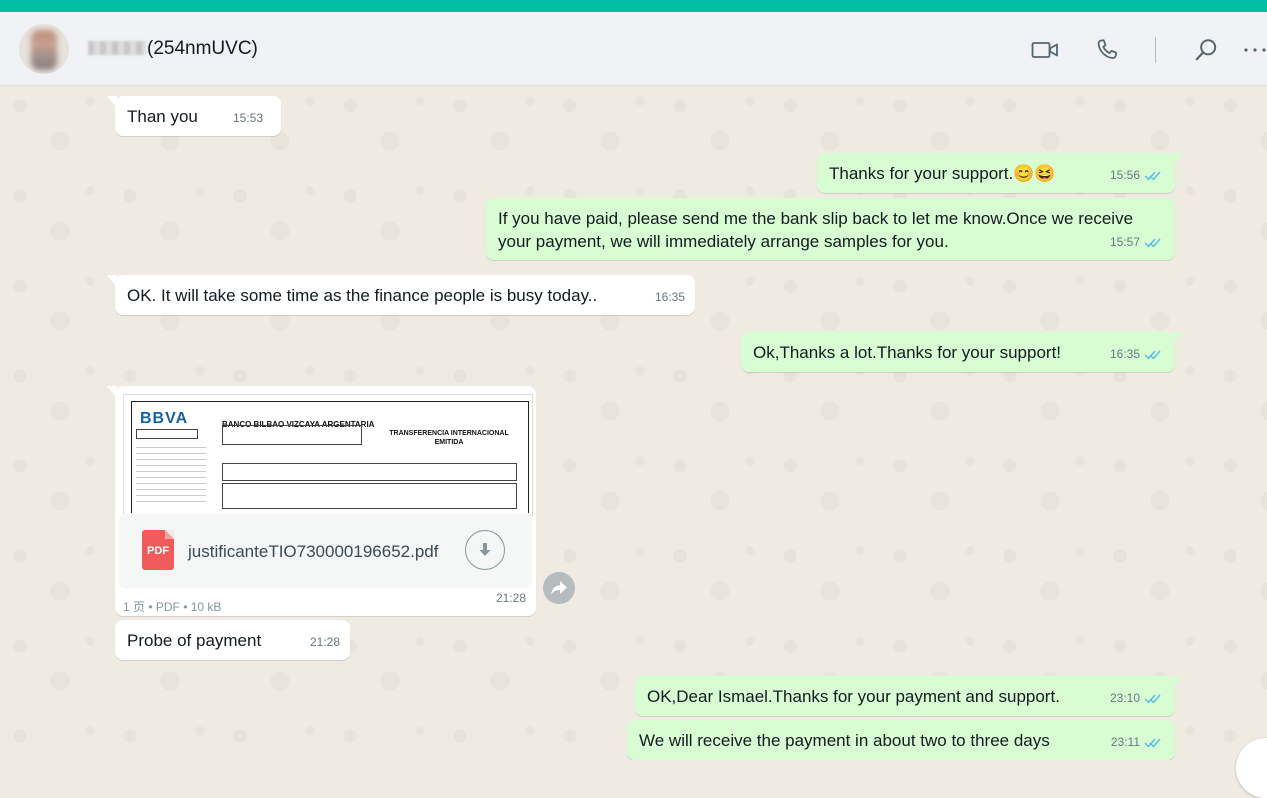 The image size is (1267, 798). I want to click on forward-button, so click(559, 588).